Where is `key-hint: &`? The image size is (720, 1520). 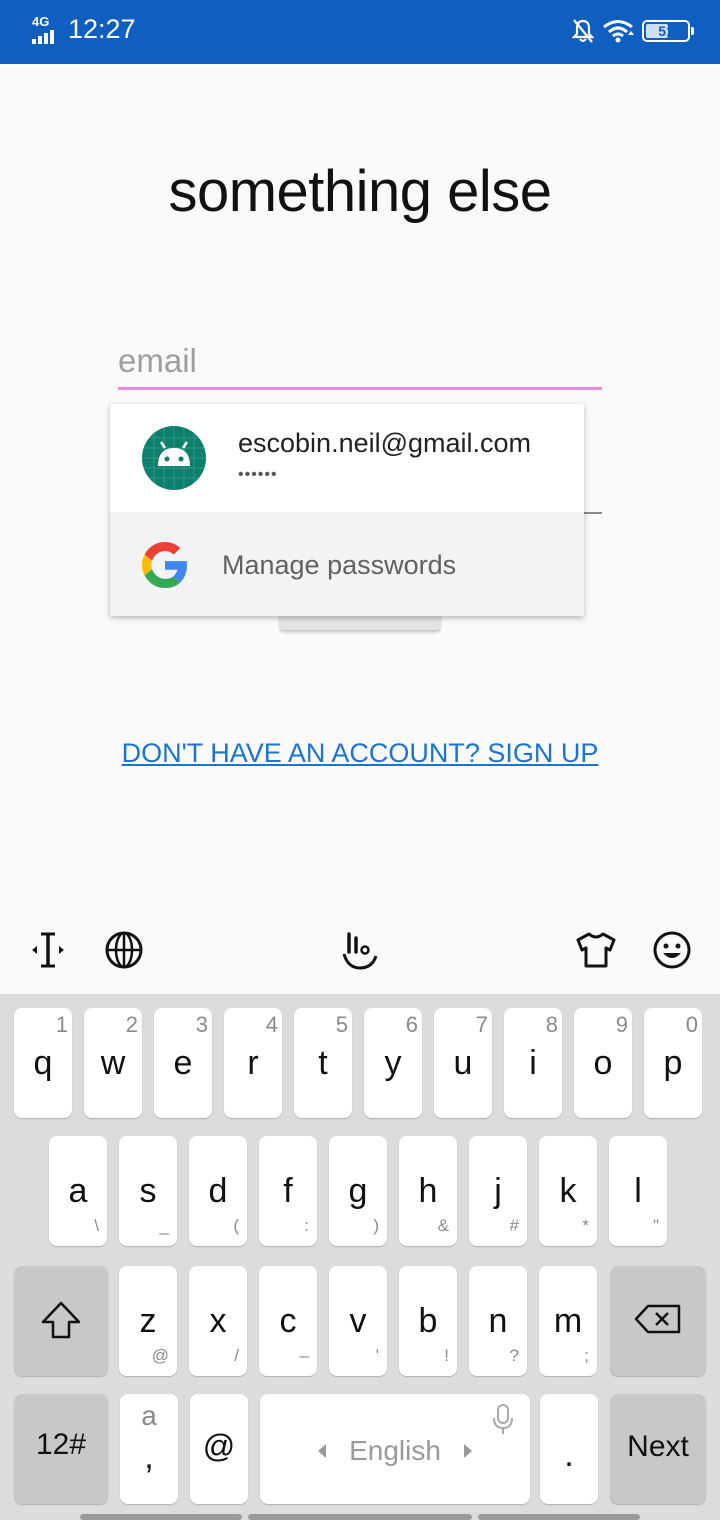 key-hint: & is located at coordinates (443, 1225).